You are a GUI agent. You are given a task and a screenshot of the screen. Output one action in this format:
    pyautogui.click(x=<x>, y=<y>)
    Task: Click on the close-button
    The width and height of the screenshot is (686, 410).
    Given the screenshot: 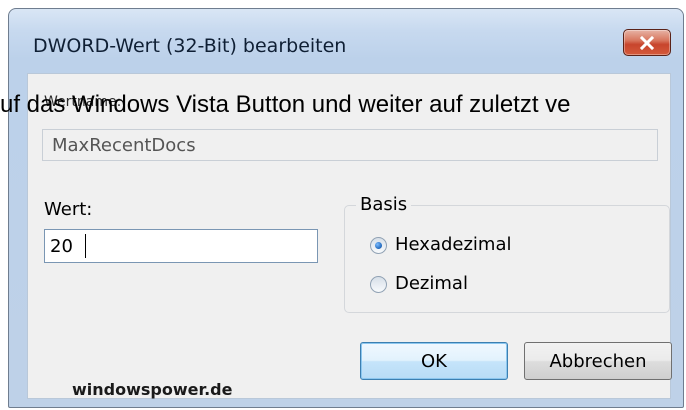 What is the action you would take?
    pyautogui.click(x=647, y=42)
    